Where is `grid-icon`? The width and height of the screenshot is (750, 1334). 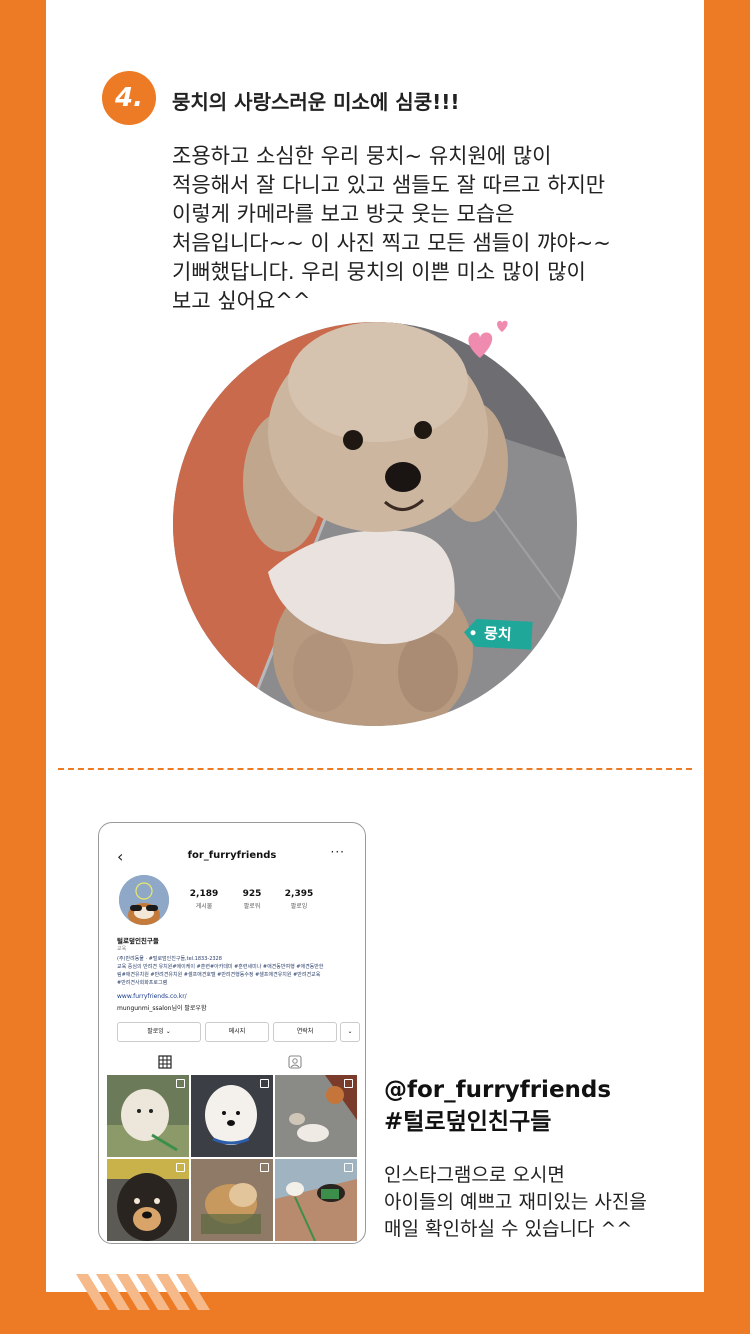 grid-icon is located at coordinates (165, 1062).